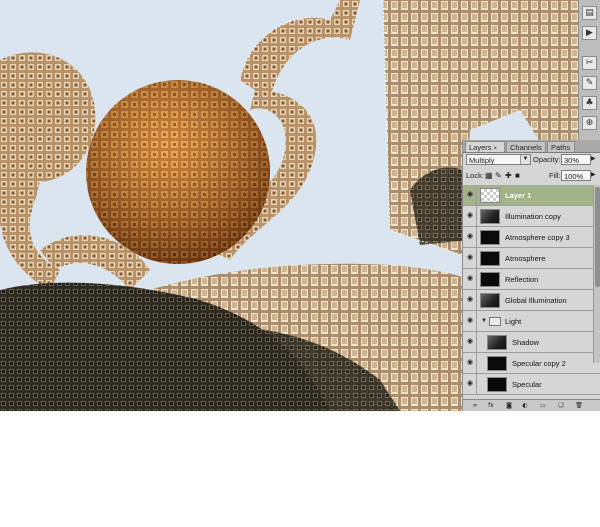 The height and width of the screenshot is (527, 600). I want to click on tab-paths: Paths, so click(561, 146).